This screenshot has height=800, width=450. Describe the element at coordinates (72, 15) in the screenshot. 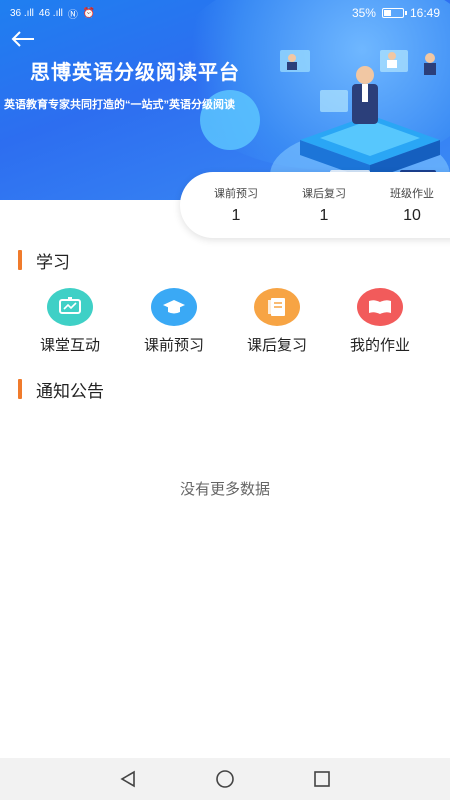

I see `nfc-icon: Ⓝ` at that location.